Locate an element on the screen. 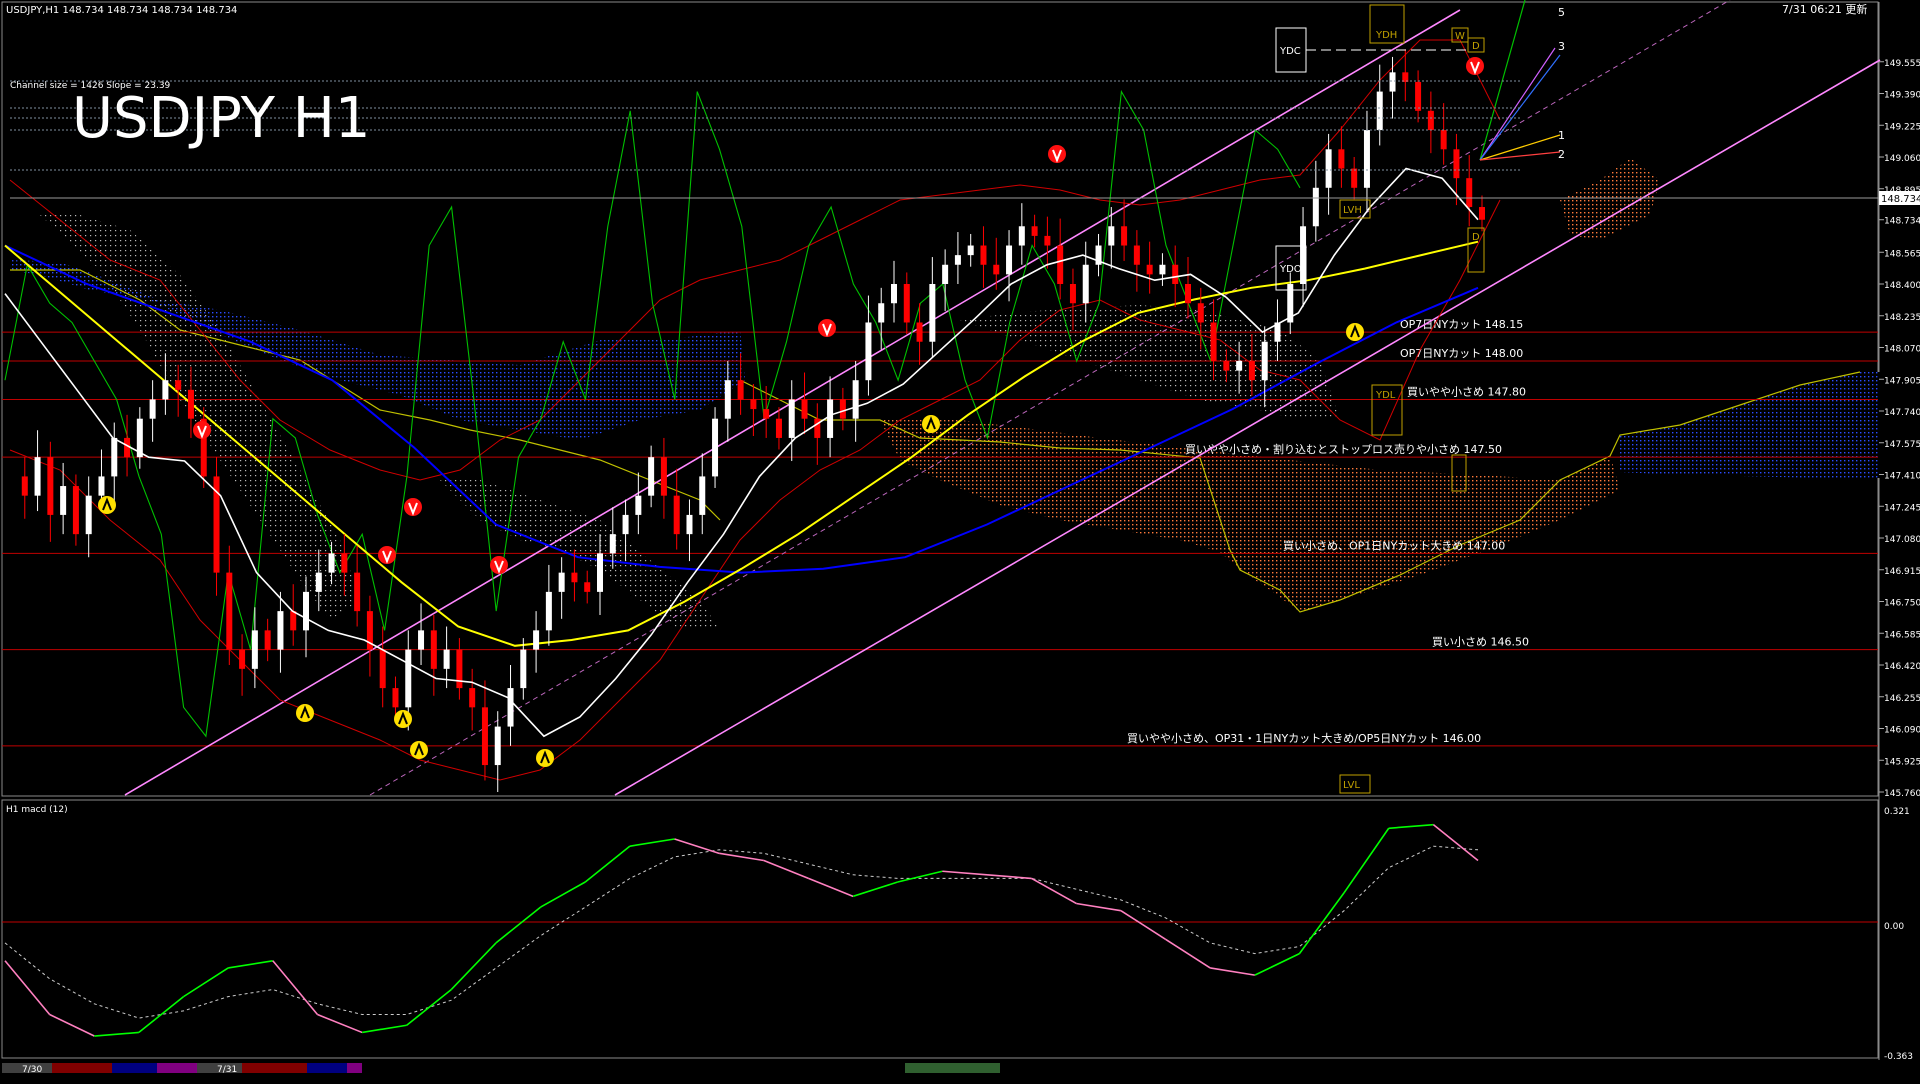 The image size is (1920, 1084). macd-tick-label: 0.00 is located at coordinates (1894, 927).